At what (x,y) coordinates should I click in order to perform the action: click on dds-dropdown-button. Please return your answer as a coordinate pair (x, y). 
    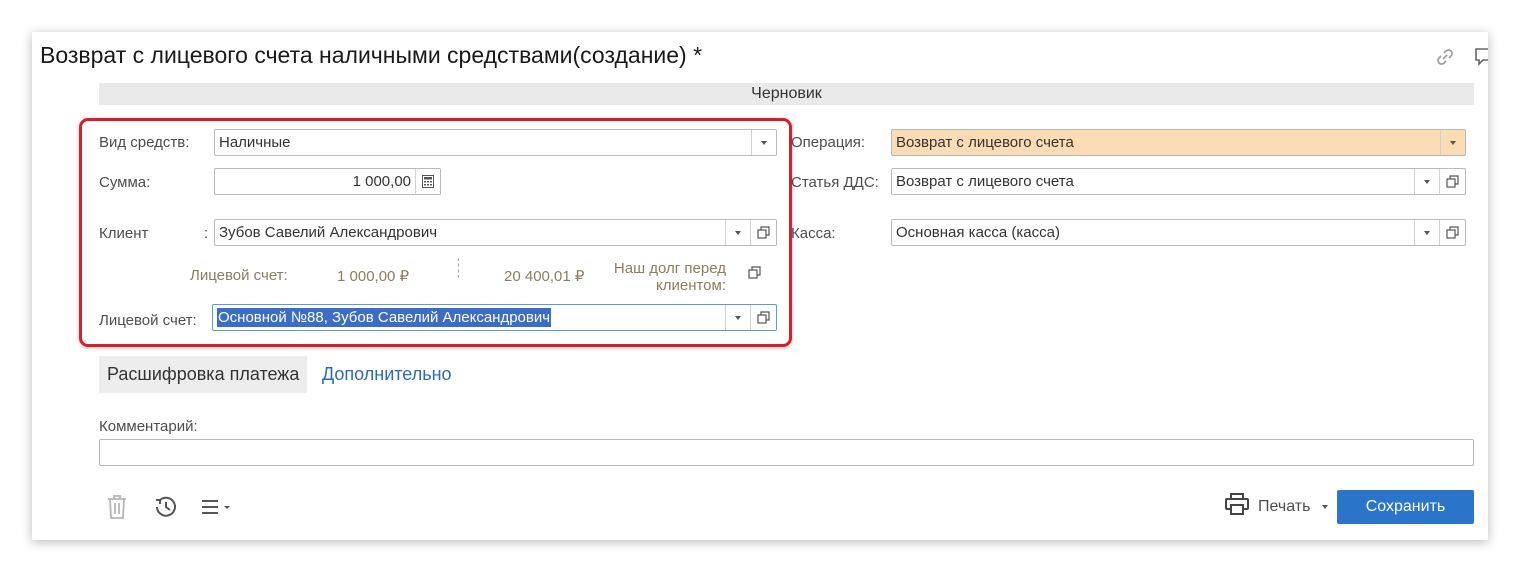
    Looking at the image, I should click on (1426, 181).